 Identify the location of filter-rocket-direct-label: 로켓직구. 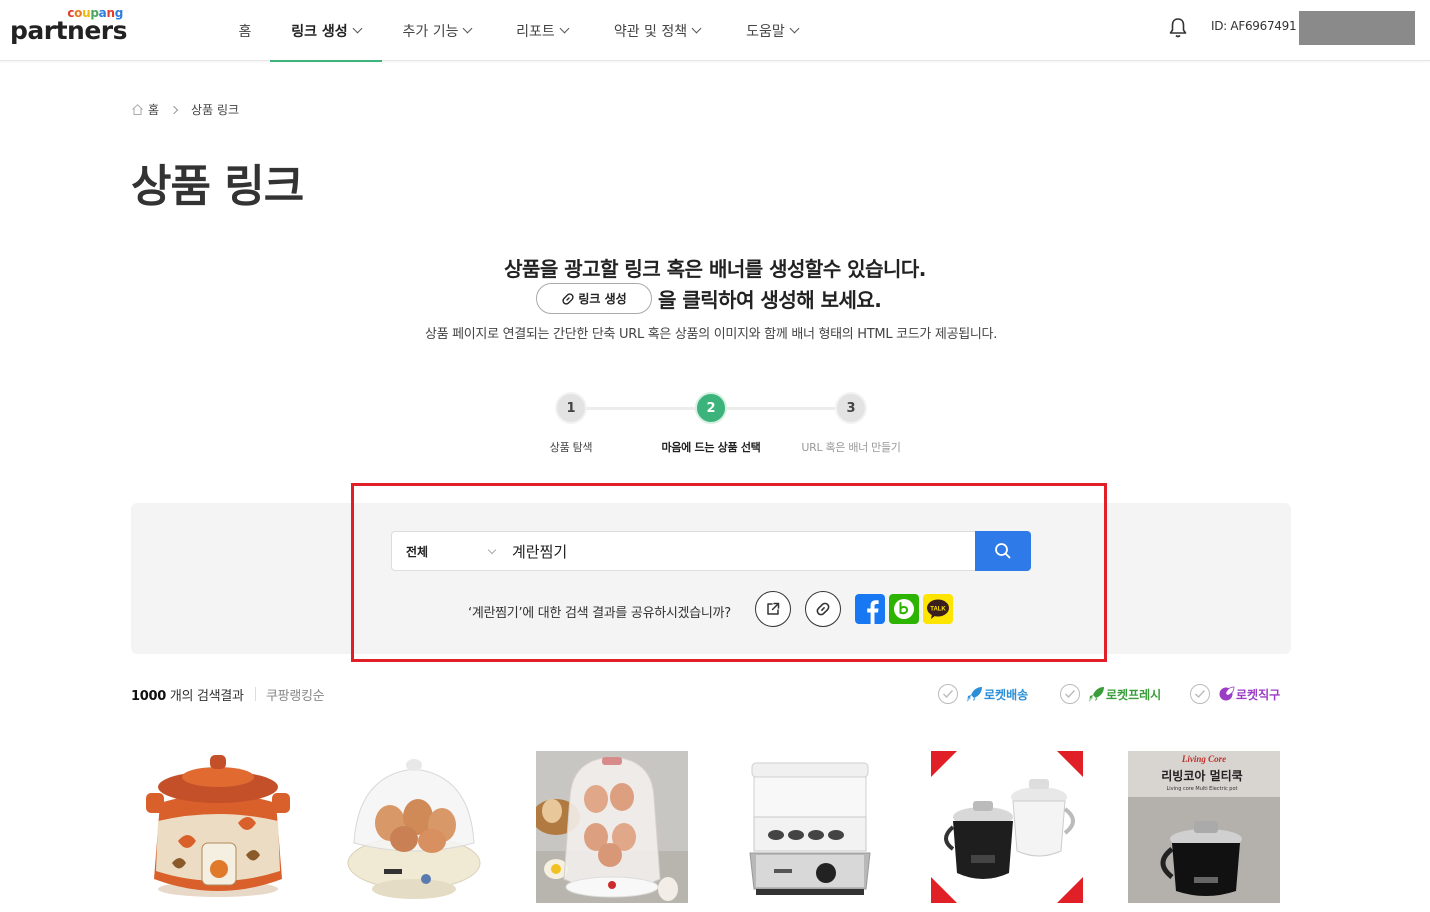
(1258, 694).